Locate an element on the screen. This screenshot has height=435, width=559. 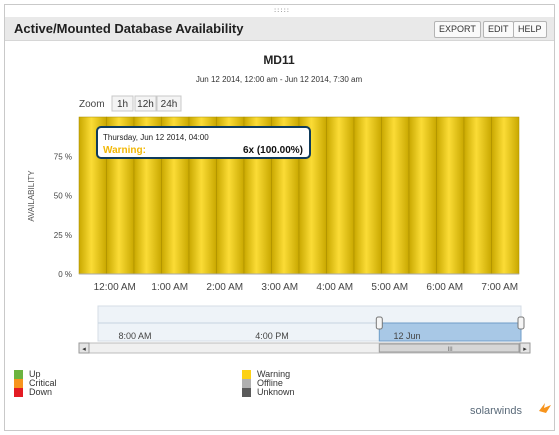
navigator-tick-label: 8:00 AM is located at coordinates (134, 336).